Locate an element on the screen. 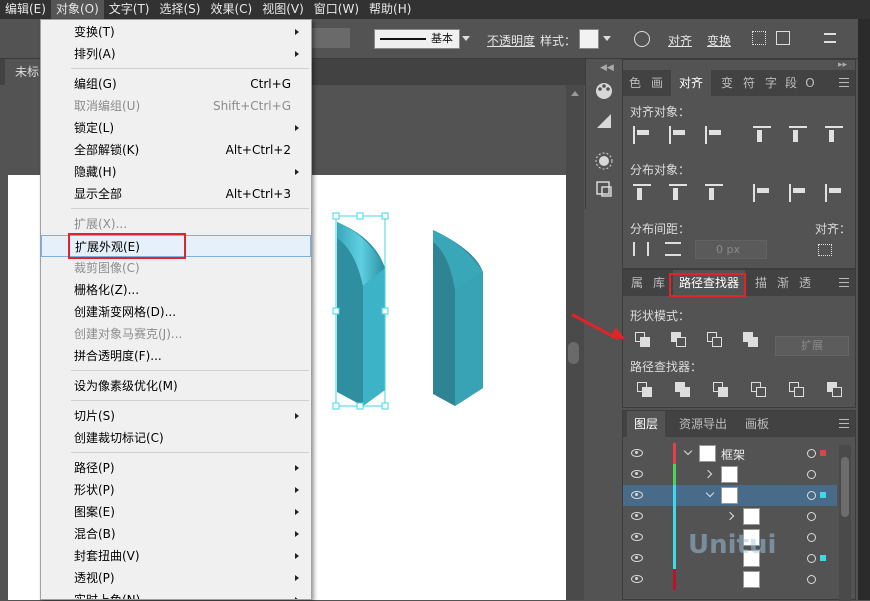  tab-stroke: 描 is located at coordinates (761, 283).